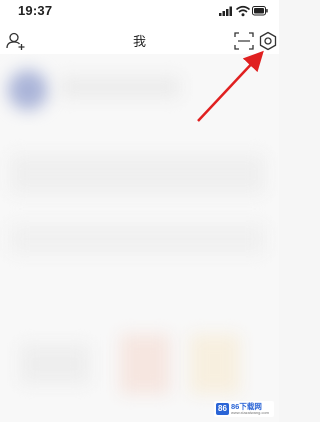  Describe the element at coordinates (250, 413) in the screenshot. I see `watermark-subtext: www.xiazaiwang.com` at that location.